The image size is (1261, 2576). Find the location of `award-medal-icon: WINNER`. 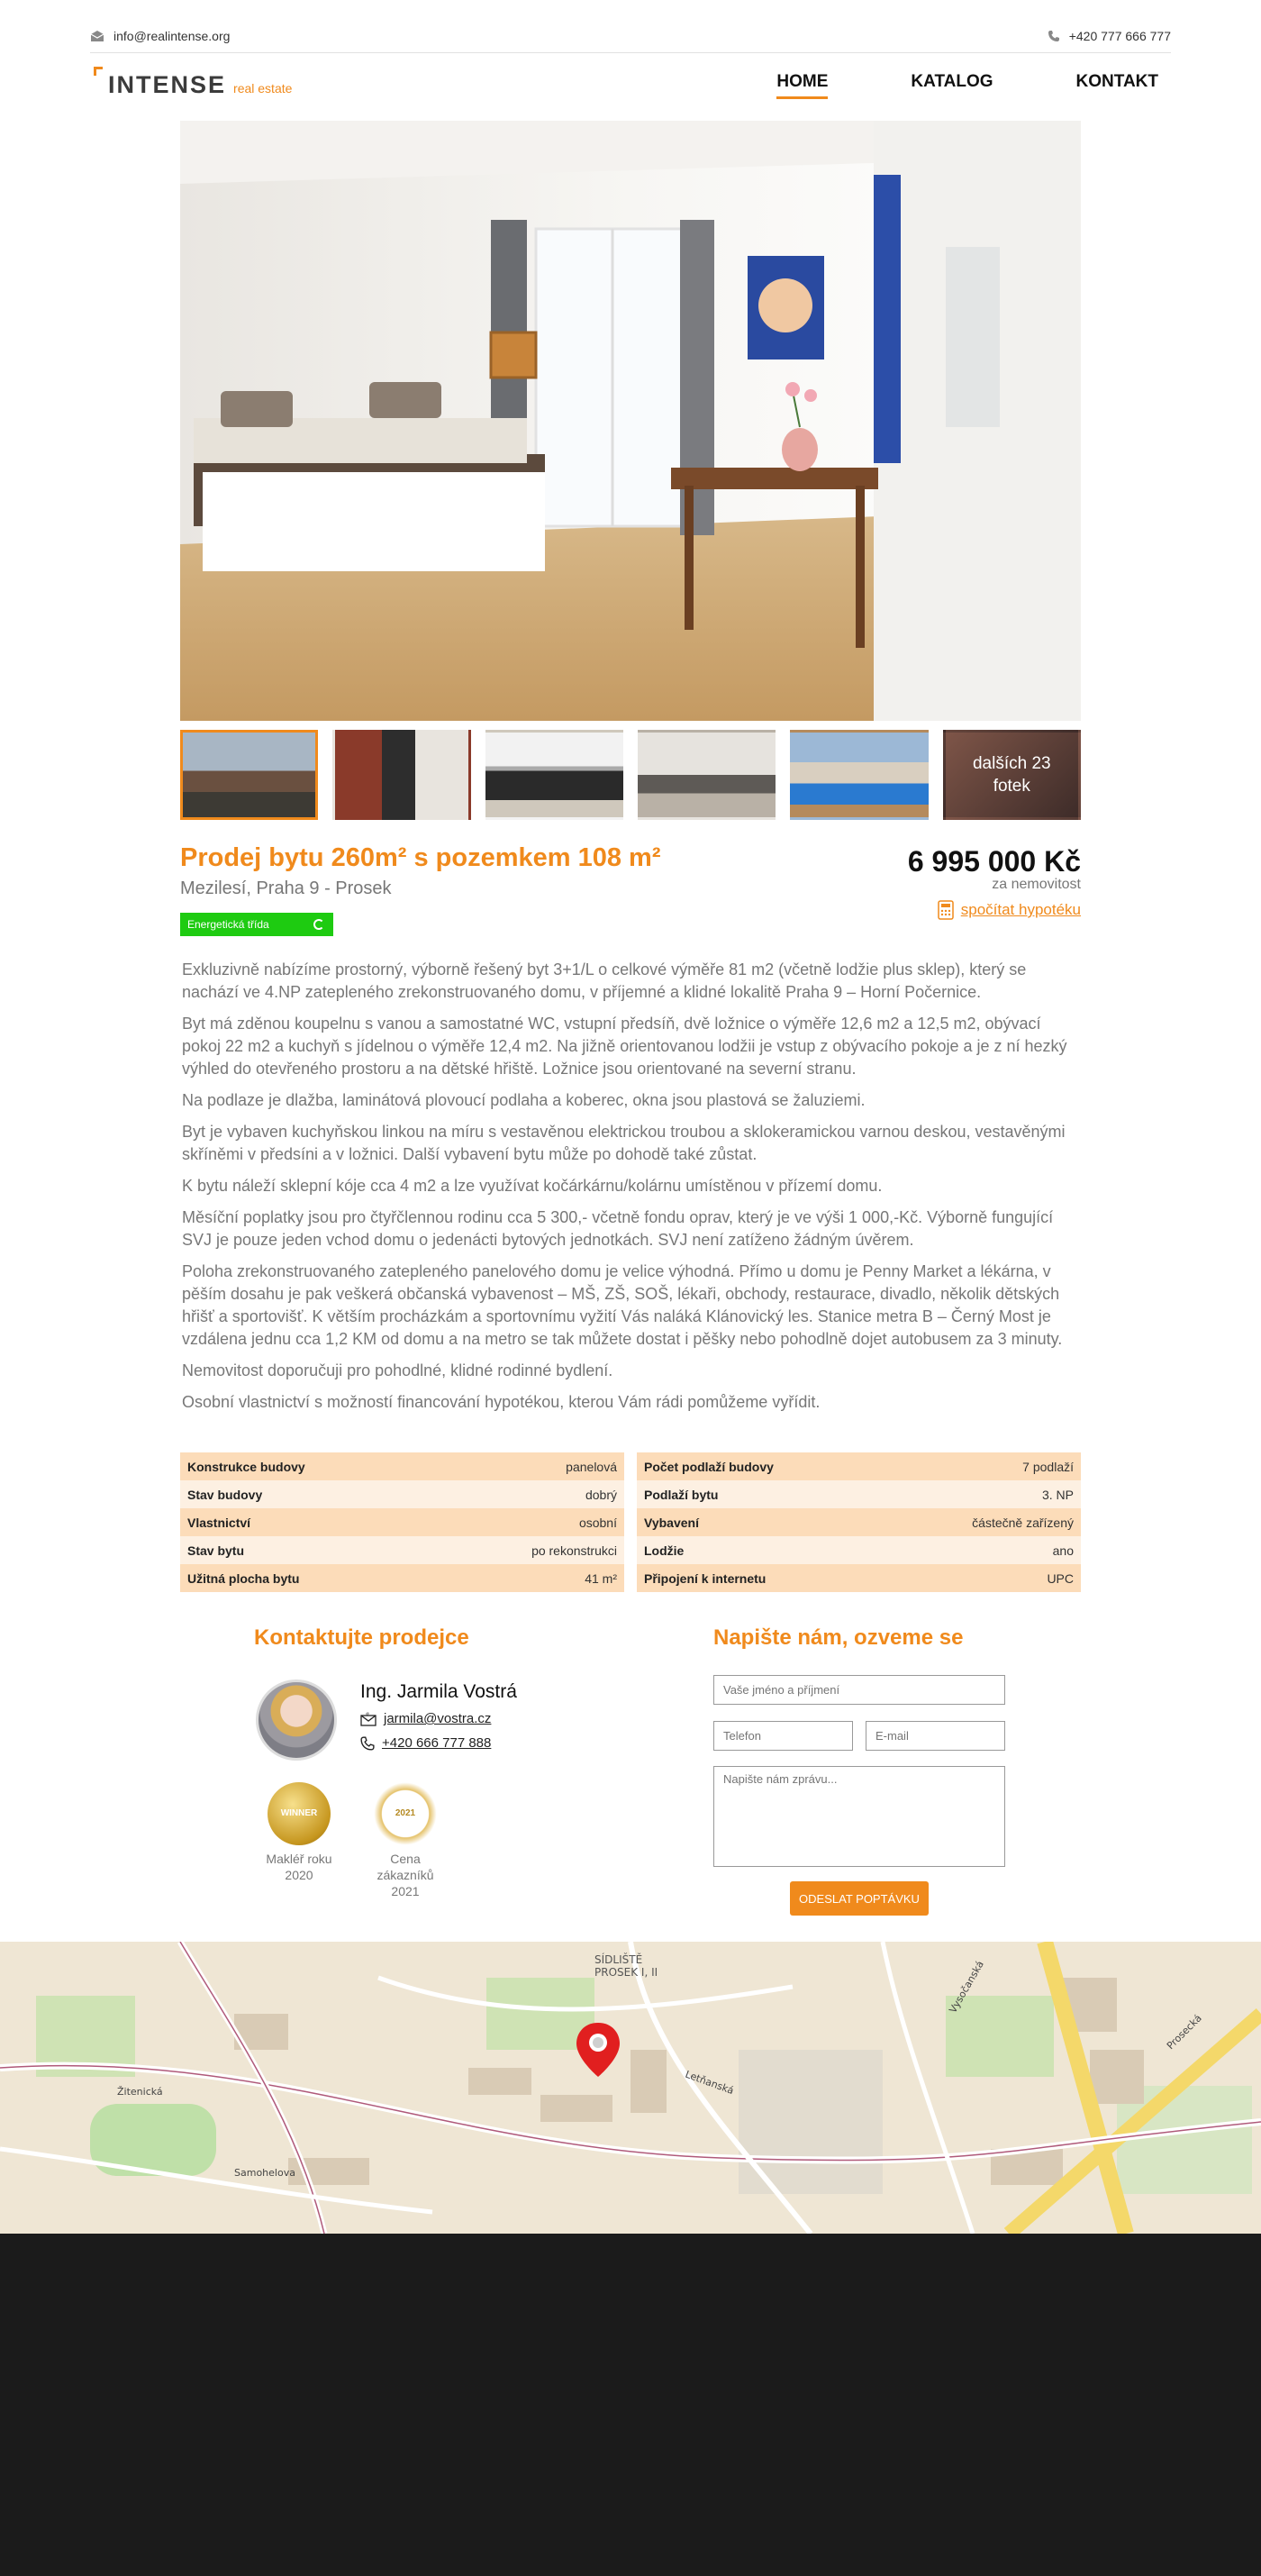

award-medal-icon: WINNER is located at coordinates (299, 1813).